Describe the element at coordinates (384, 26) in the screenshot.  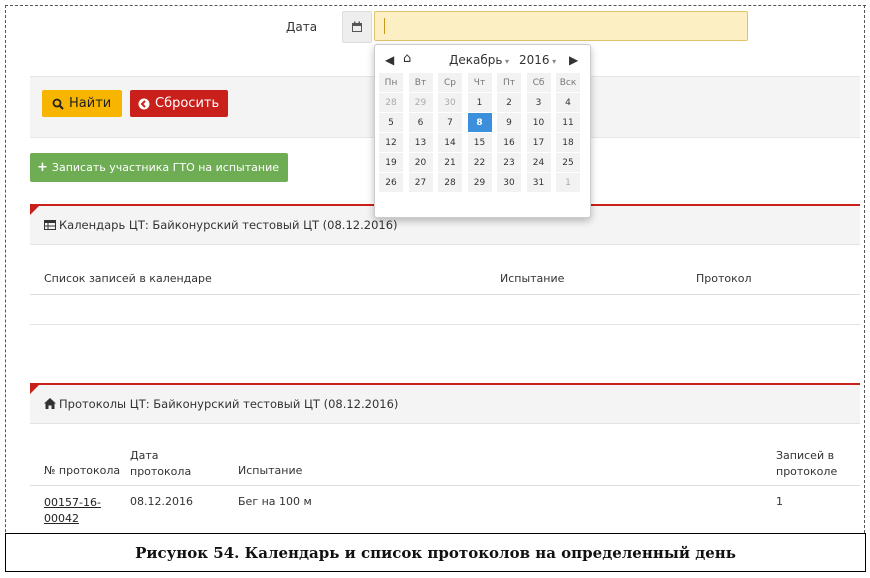
I see `text-cursor` at that location.